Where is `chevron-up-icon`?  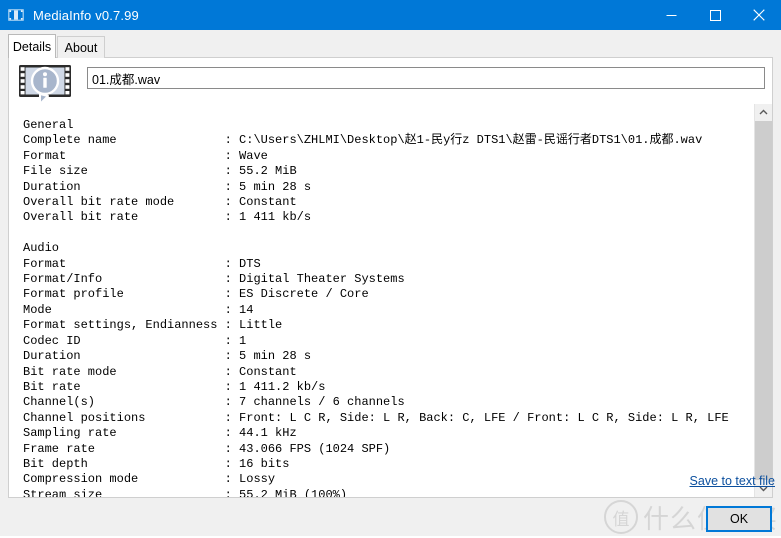
chevron-up-icon is located at coordinates (763, 112).